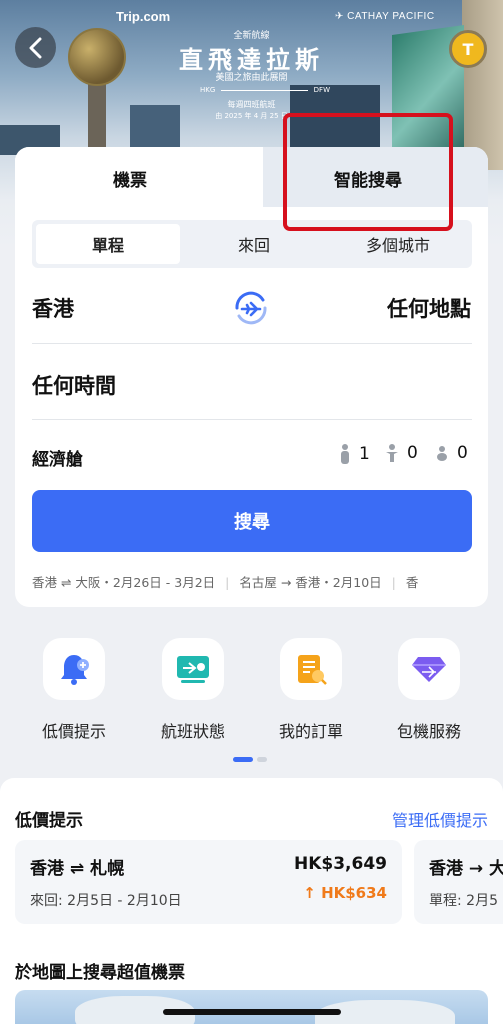 Image resolution: width=503 pixels, height=1024 pixels. Describe the element at coordinates (252, 521) in the screenshot. I see `search-button: 搜尋` at that location.